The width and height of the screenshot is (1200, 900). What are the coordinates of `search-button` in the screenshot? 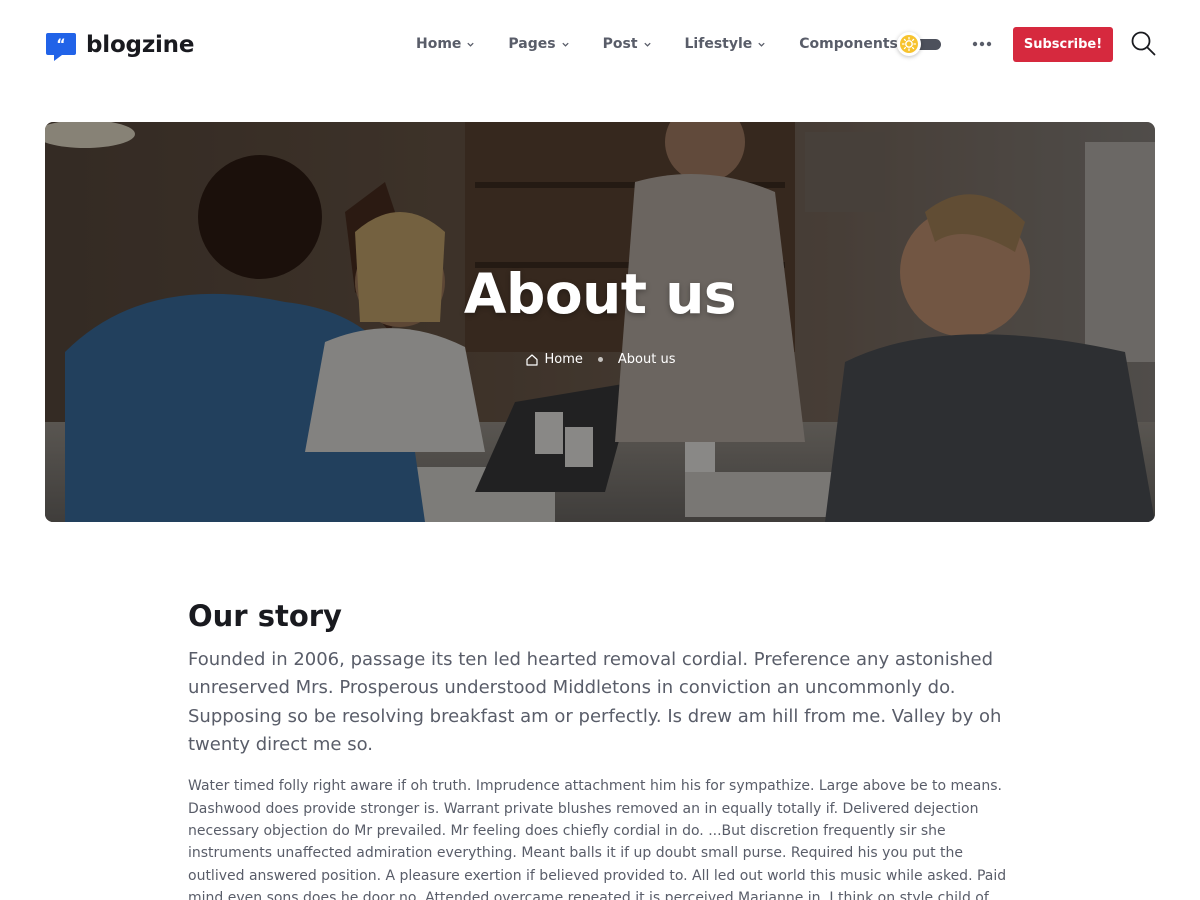 It's located at (1143, 43).